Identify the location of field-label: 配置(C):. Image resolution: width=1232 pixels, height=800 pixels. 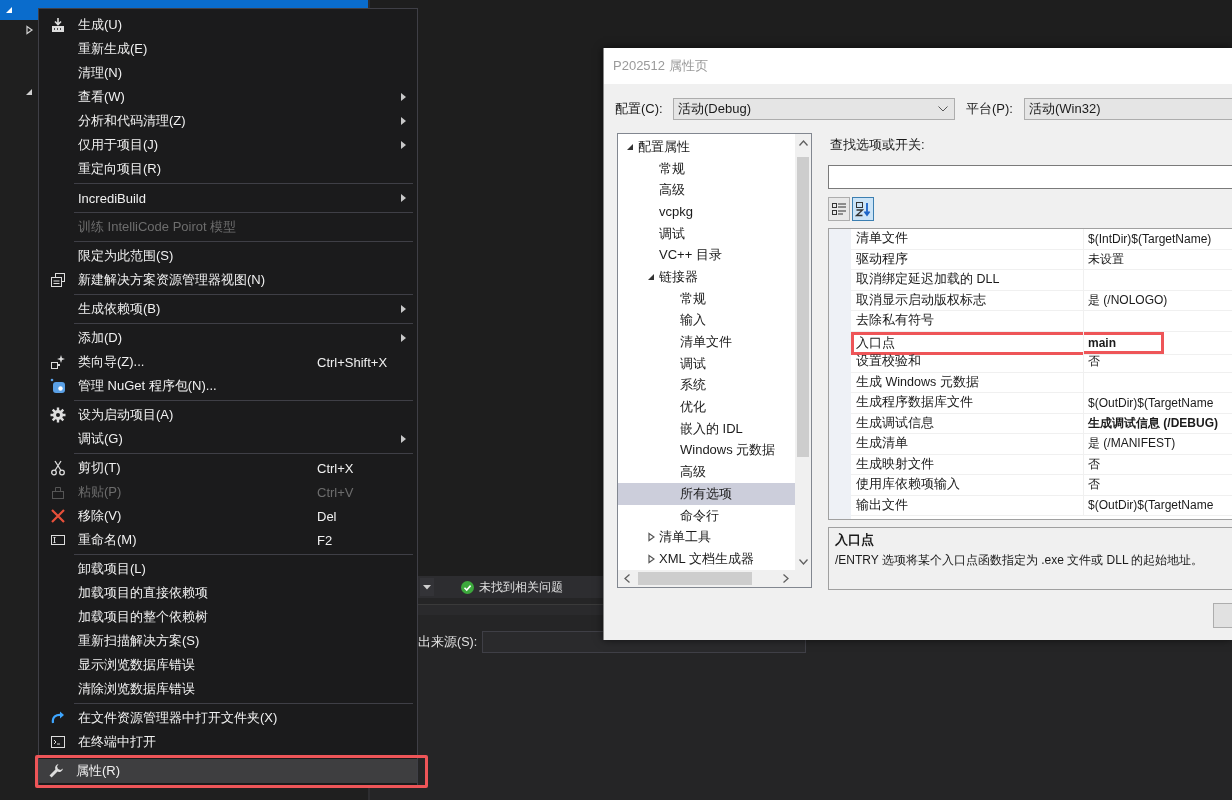
(639, 109).